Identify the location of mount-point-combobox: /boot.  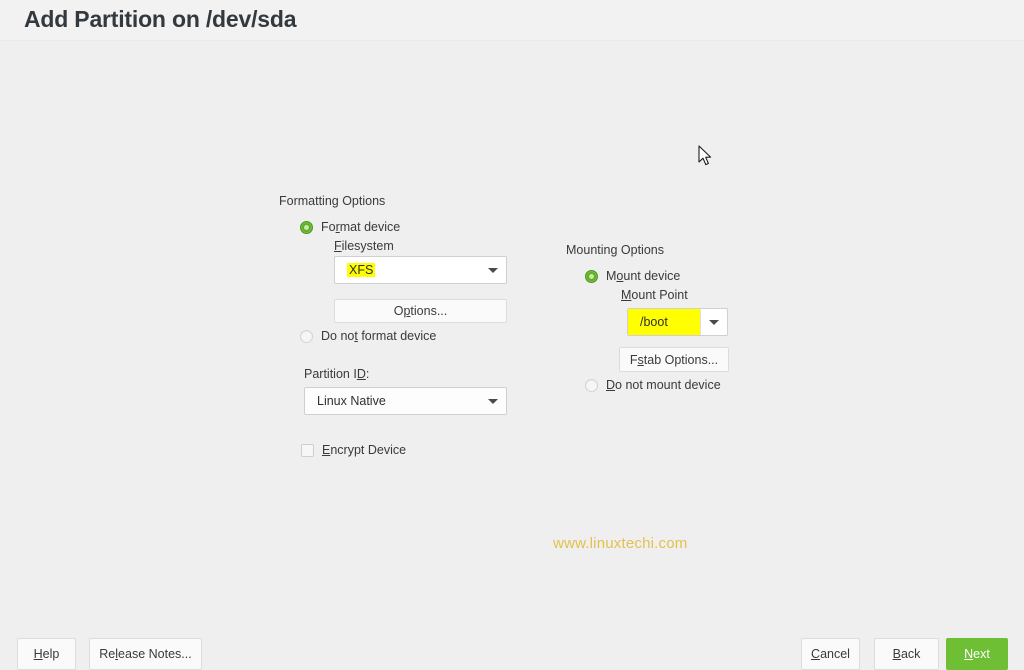
(677, 322).